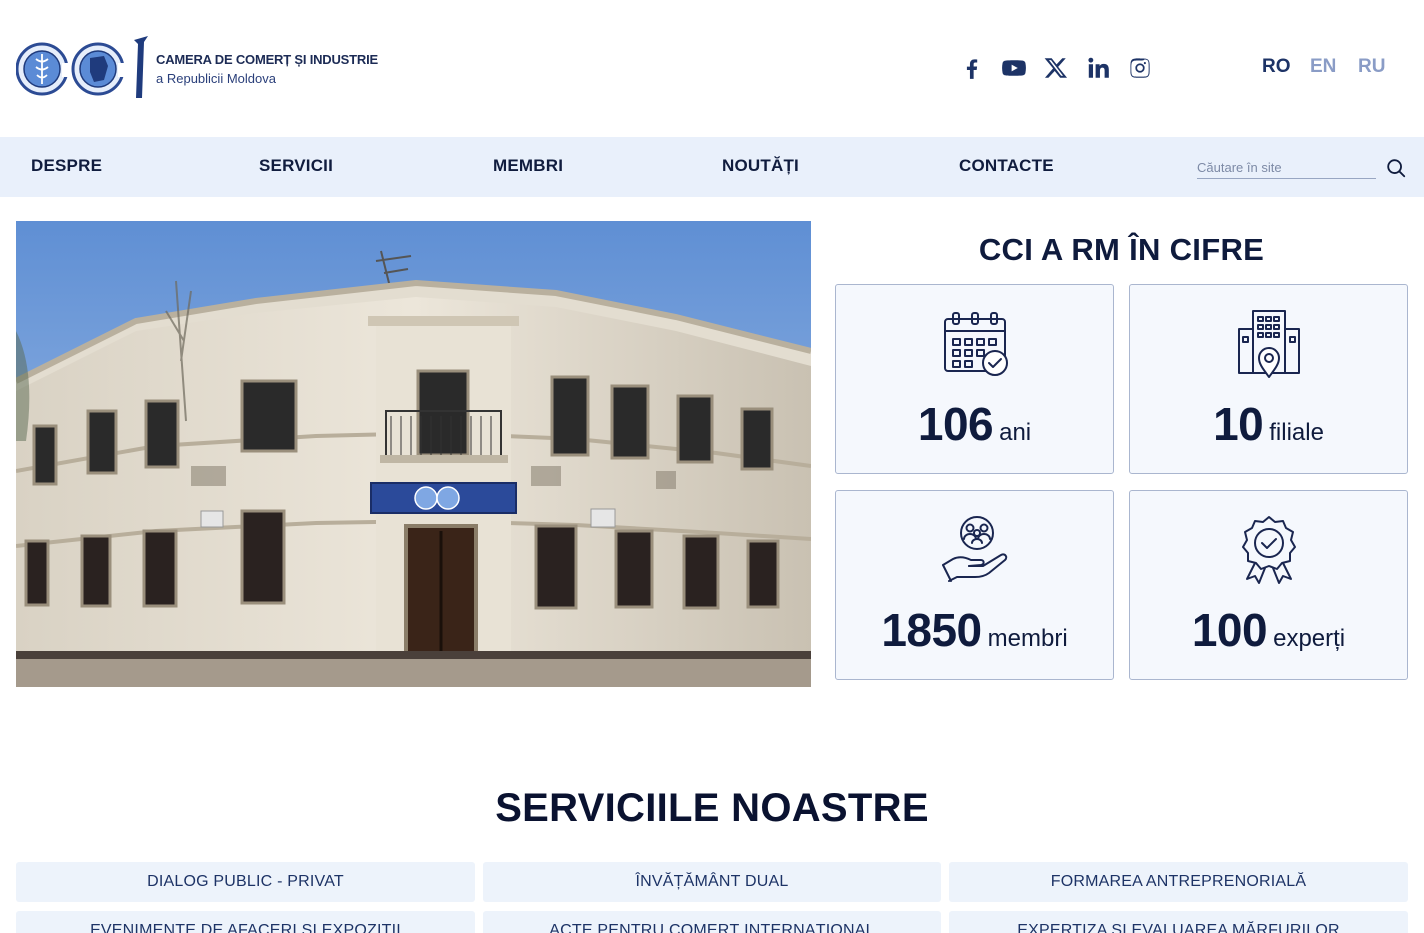  What do you see at coordinates (1014, 68) in the screenshot?
I see `youtube-icon` at bounding box center [1014, 68].